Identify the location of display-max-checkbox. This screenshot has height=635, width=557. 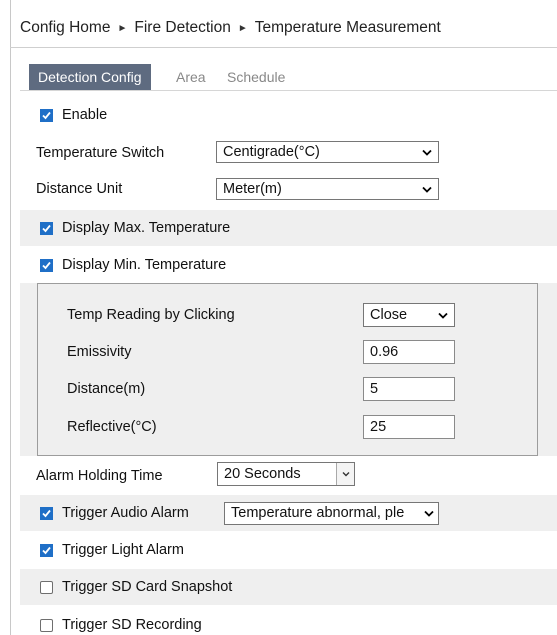
(46, 228).